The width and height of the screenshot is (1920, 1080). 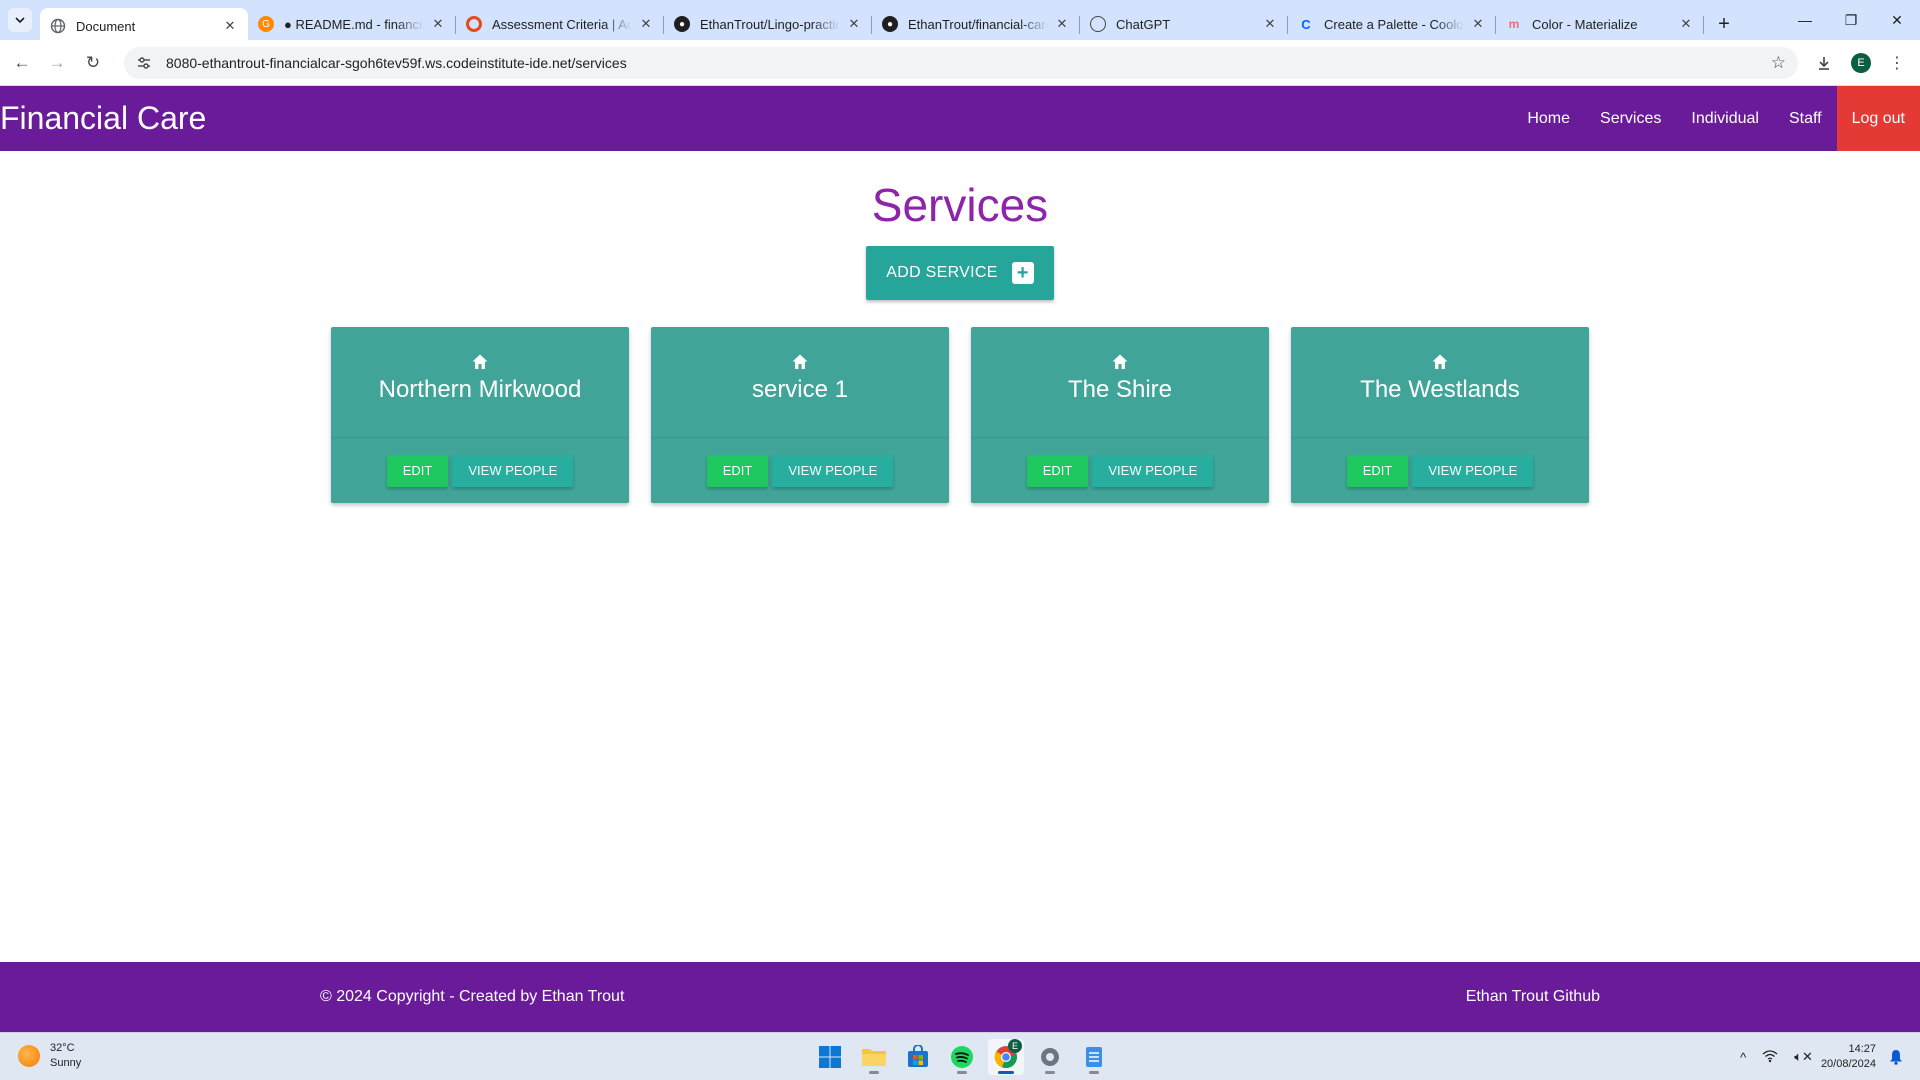 I want to click on spotify-button, so click(x=962, y=1057).